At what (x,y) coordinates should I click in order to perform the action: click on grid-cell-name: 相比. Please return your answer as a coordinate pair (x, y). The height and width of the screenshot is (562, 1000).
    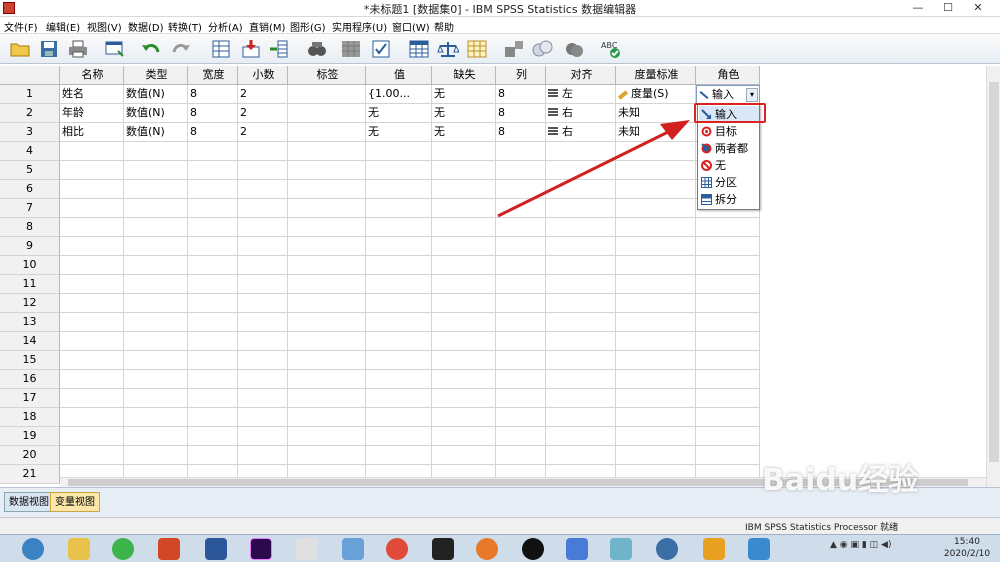
    Looking at the image, I should click on (92, 132).